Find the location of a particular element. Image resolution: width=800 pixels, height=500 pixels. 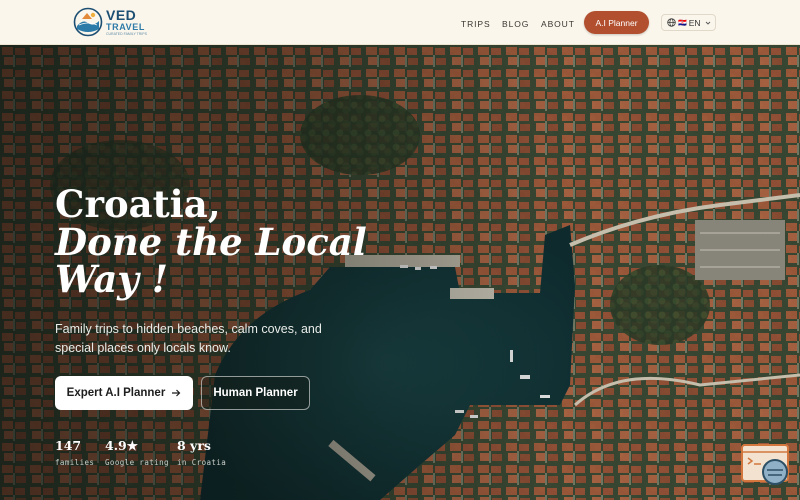

hero-title-line1: Croatia, is located at coordinates (138, 204).